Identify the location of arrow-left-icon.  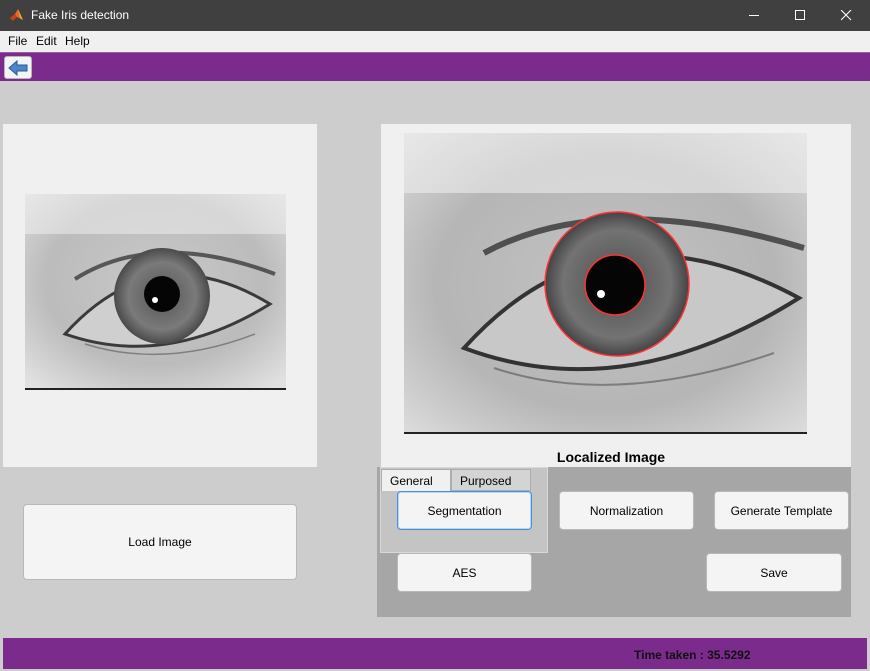
(18, 67).